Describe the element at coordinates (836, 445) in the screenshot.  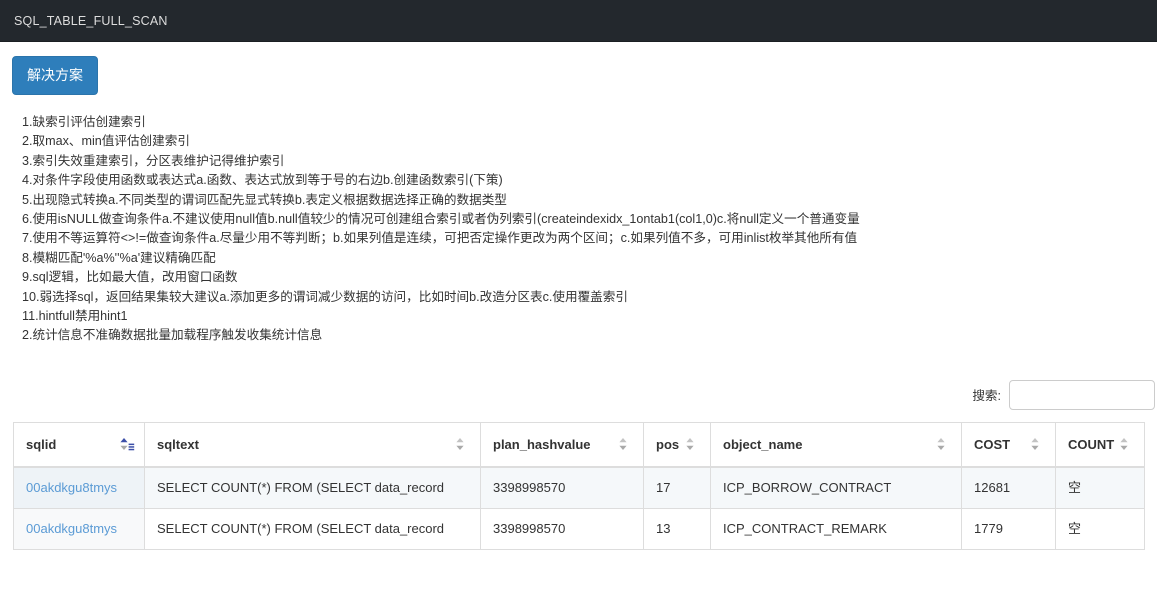
I see `column-header-object_name: object_name` at that location.